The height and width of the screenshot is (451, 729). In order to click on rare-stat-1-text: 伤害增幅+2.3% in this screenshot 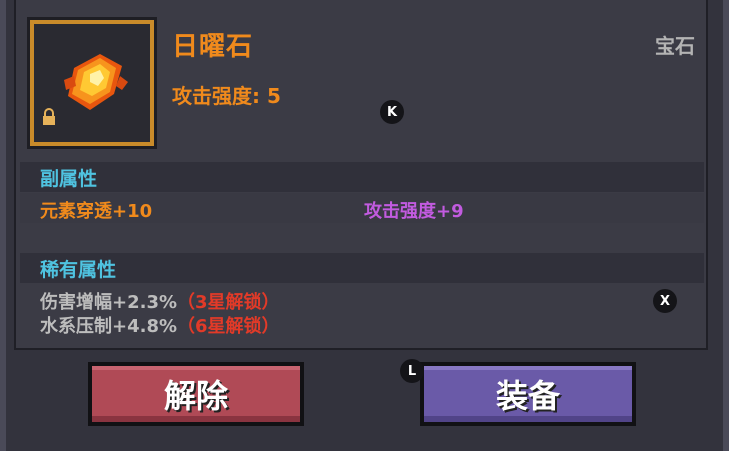, I will do `click(109, 302)`.